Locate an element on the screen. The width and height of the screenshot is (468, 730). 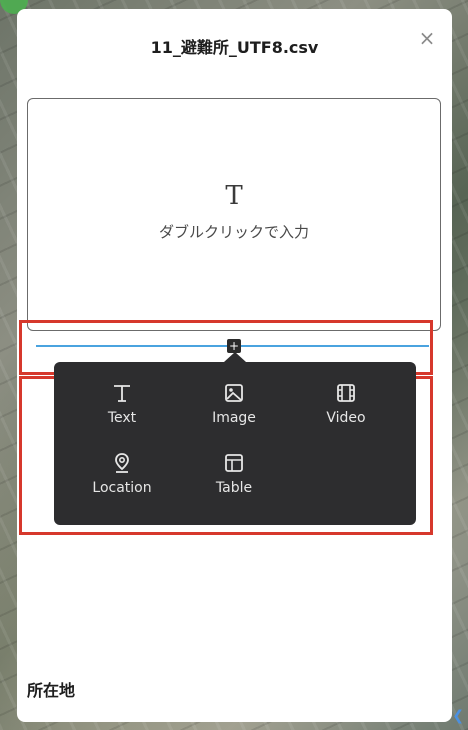
menu-item-label: Location is located at coordinates (122, 488).